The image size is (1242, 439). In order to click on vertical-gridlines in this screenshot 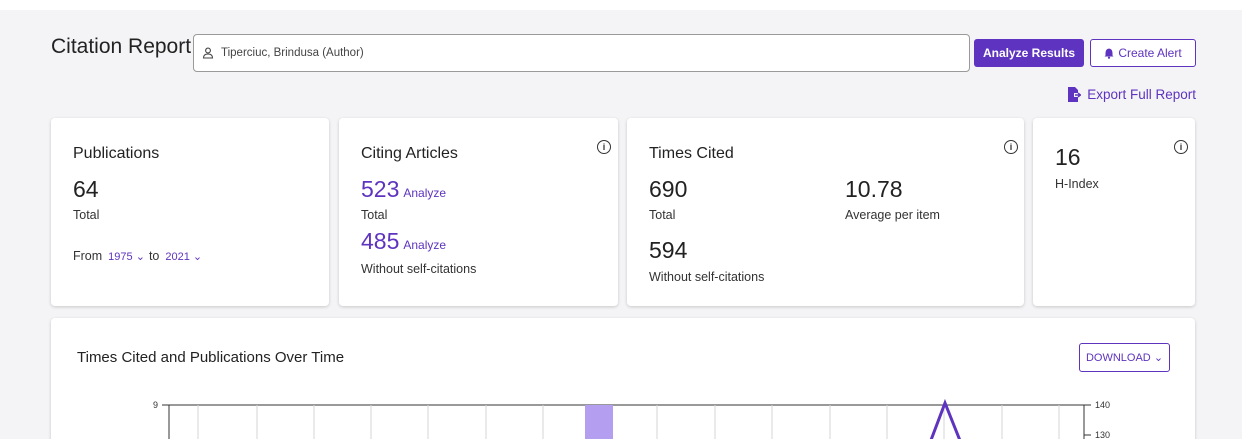, I will do `click(628, 422)`.